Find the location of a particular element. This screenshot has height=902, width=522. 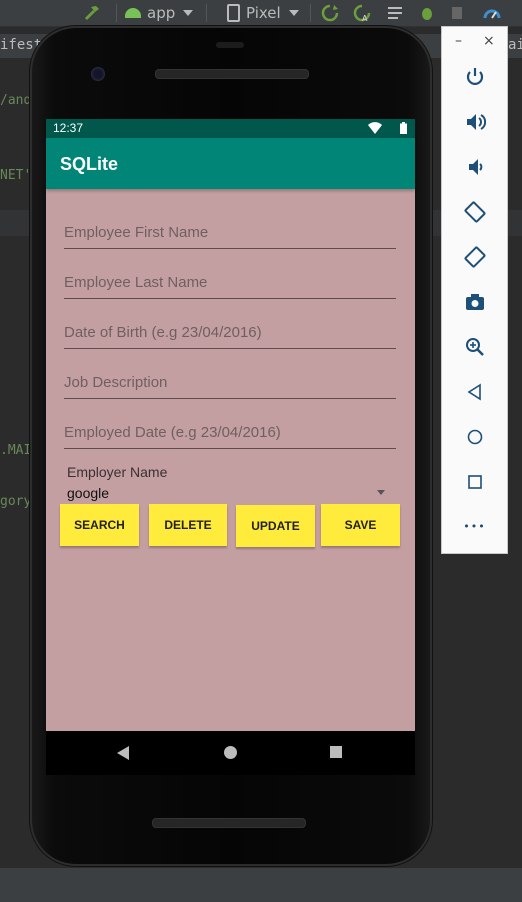

android-icon is located at coordinates (133, 13).